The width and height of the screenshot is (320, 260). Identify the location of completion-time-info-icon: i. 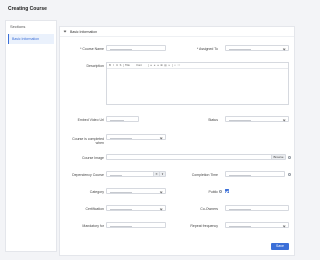
(289, 174).